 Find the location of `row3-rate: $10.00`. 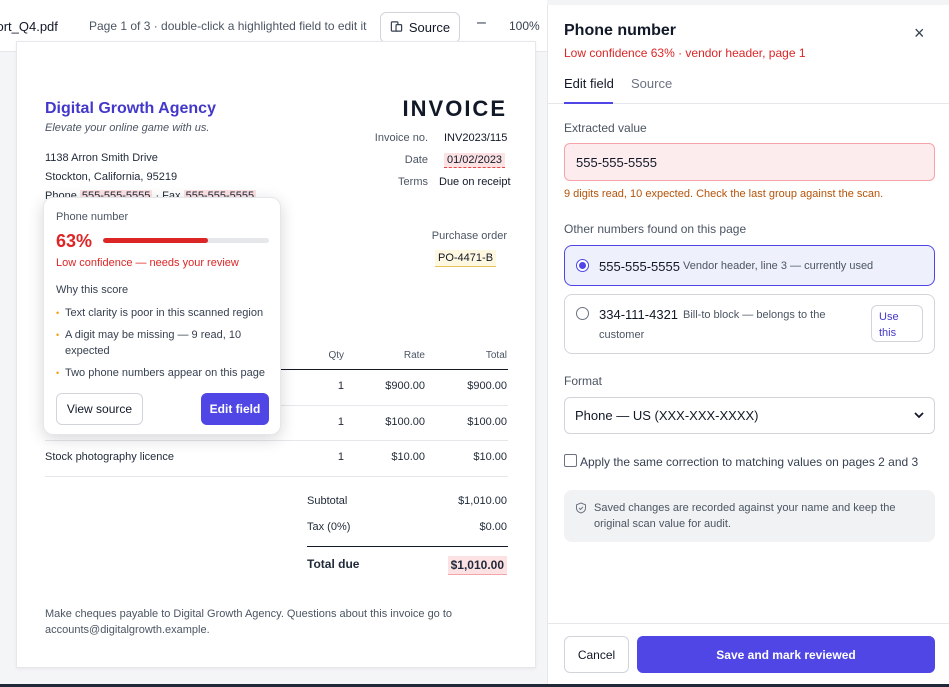

row3-rate: $10.00 is located at coordinates (408, 457).